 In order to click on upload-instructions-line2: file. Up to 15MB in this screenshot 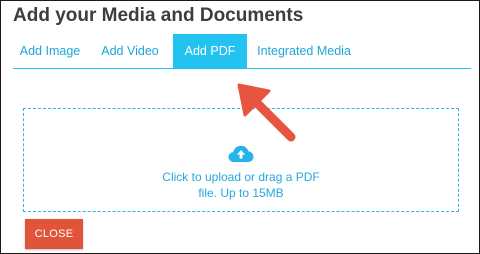, I will do `click(241, 193)`.